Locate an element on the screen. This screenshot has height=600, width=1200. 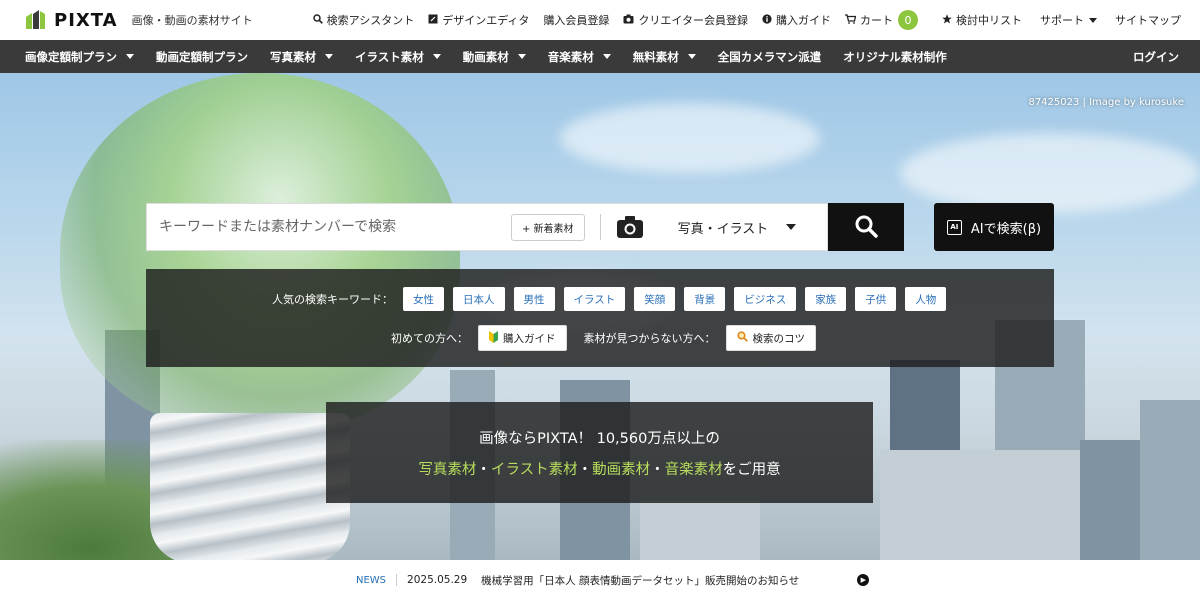
ai-icon: AI is located at coordinates (954, 227).